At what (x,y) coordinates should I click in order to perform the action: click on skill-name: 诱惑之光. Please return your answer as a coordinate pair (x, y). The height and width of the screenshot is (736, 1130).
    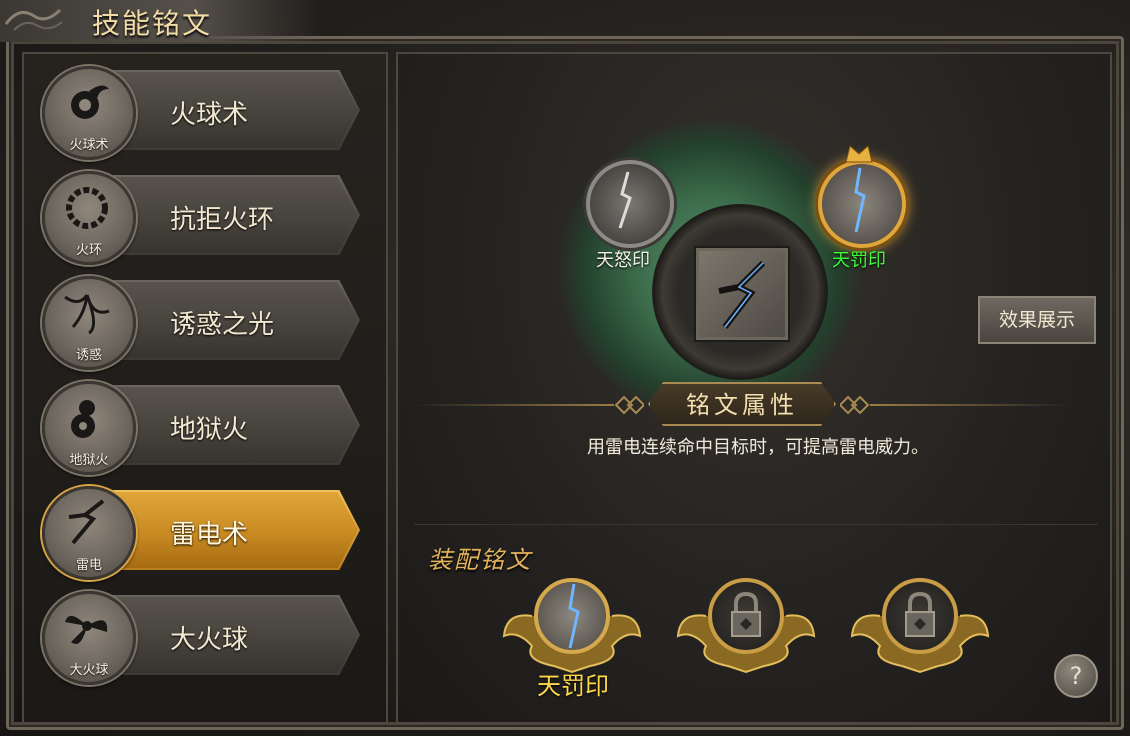
    Looking at the image, I should click on (222, 325).